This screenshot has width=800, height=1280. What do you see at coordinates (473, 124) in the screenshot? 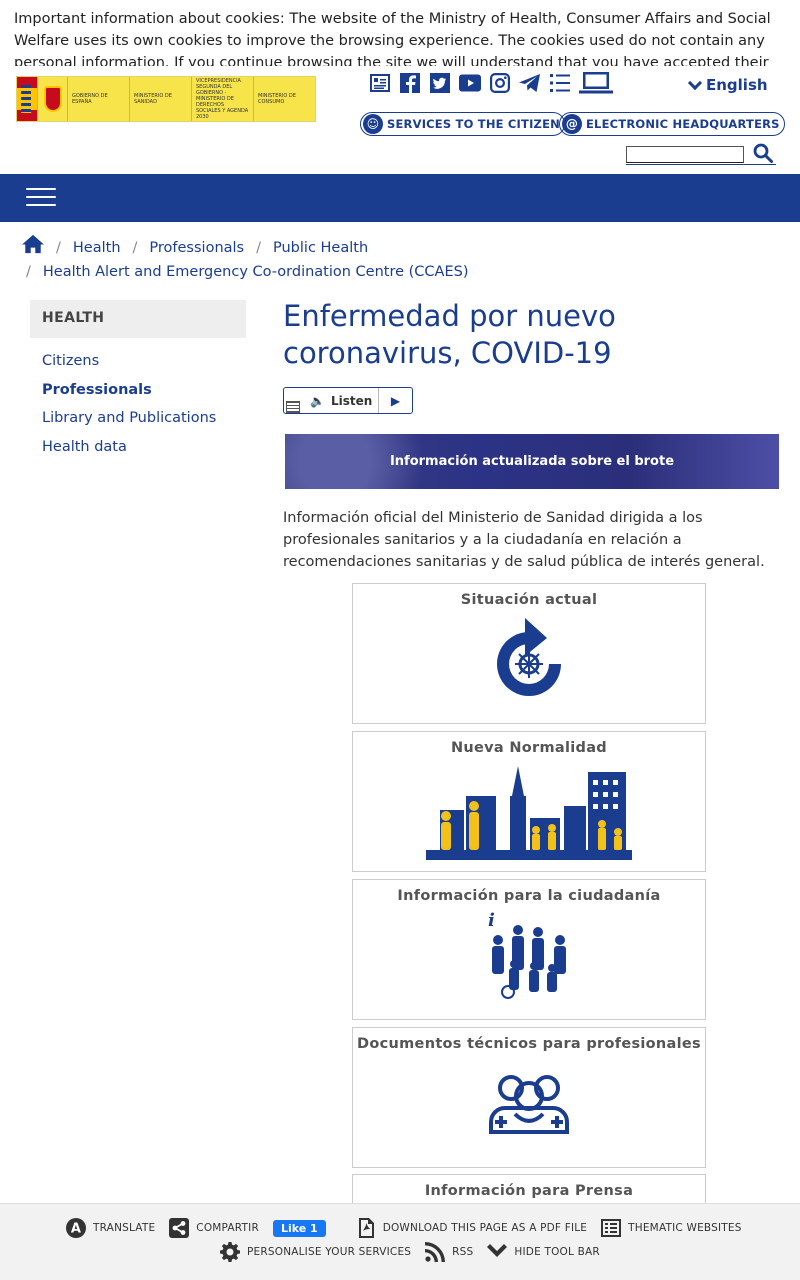
I see `services-to-citizen-label: SERVICES TO THE CITIZEN` at bounding box center [473, 124].